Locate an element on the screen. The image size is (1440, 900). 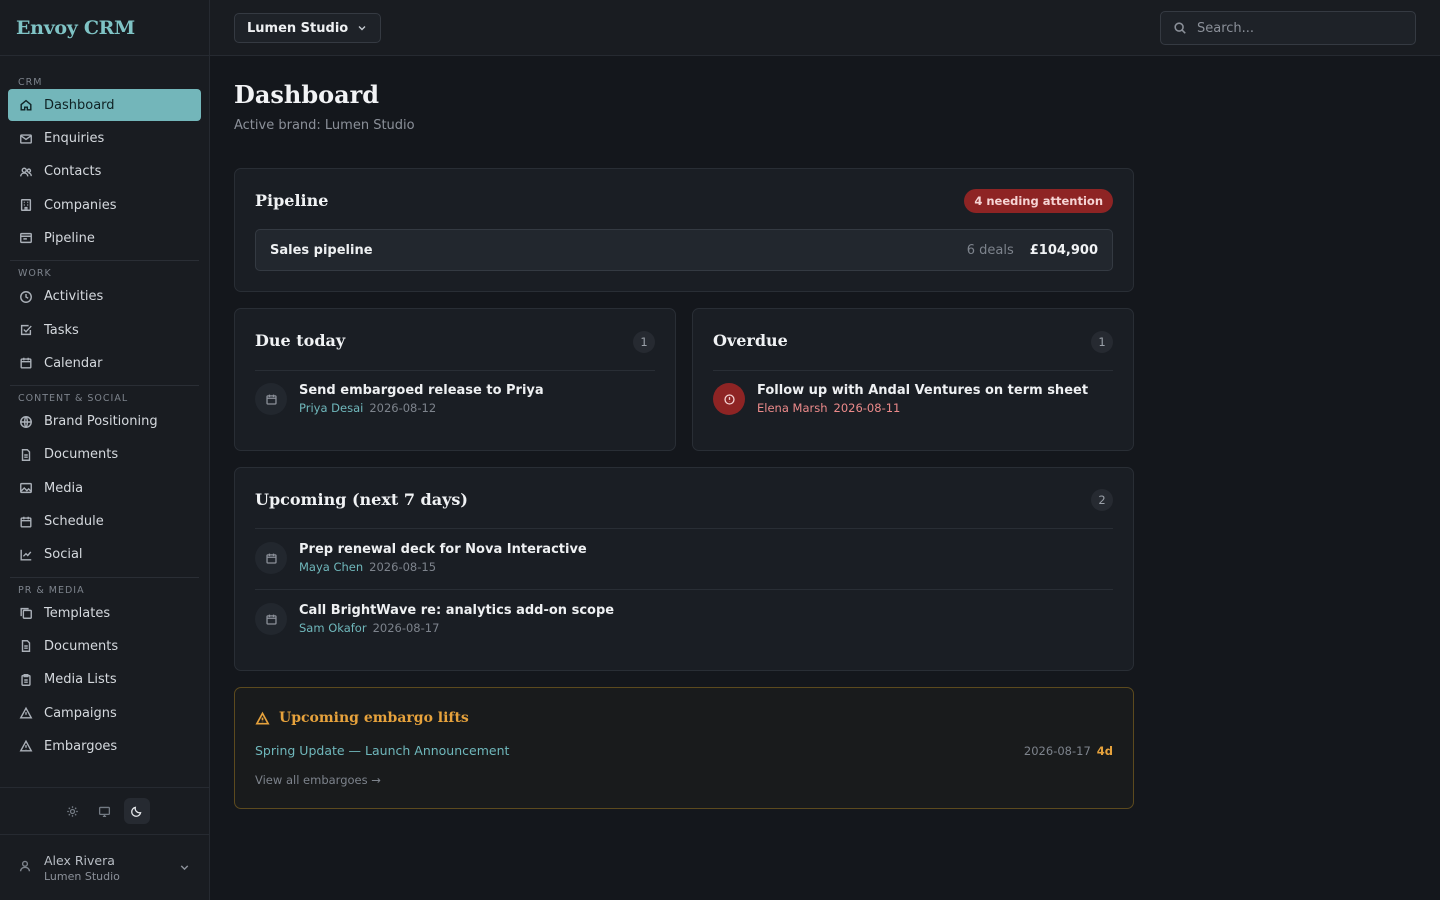
sidebar-item-companies: Companies is located at coordinates (104, 205).